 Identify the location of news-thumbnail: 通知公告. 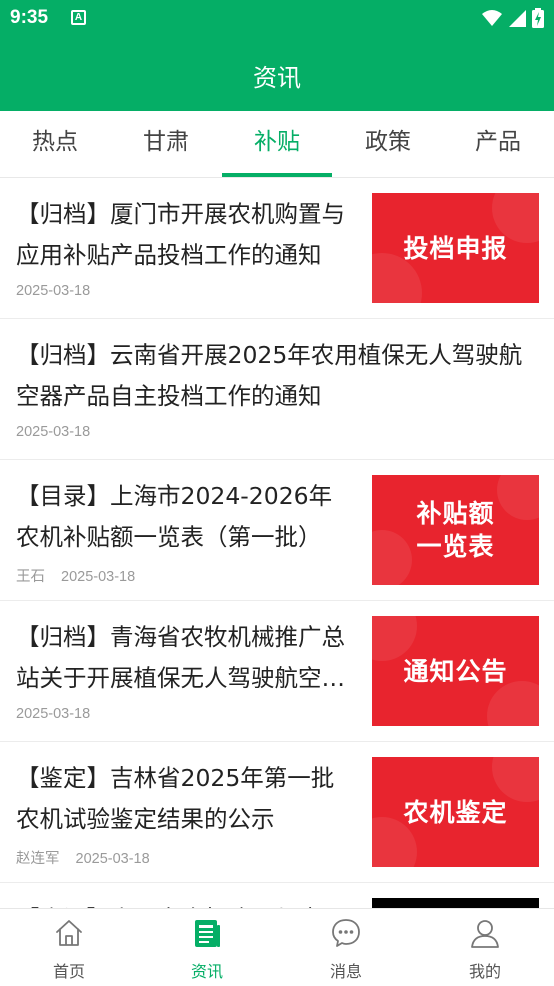
(455, 671).